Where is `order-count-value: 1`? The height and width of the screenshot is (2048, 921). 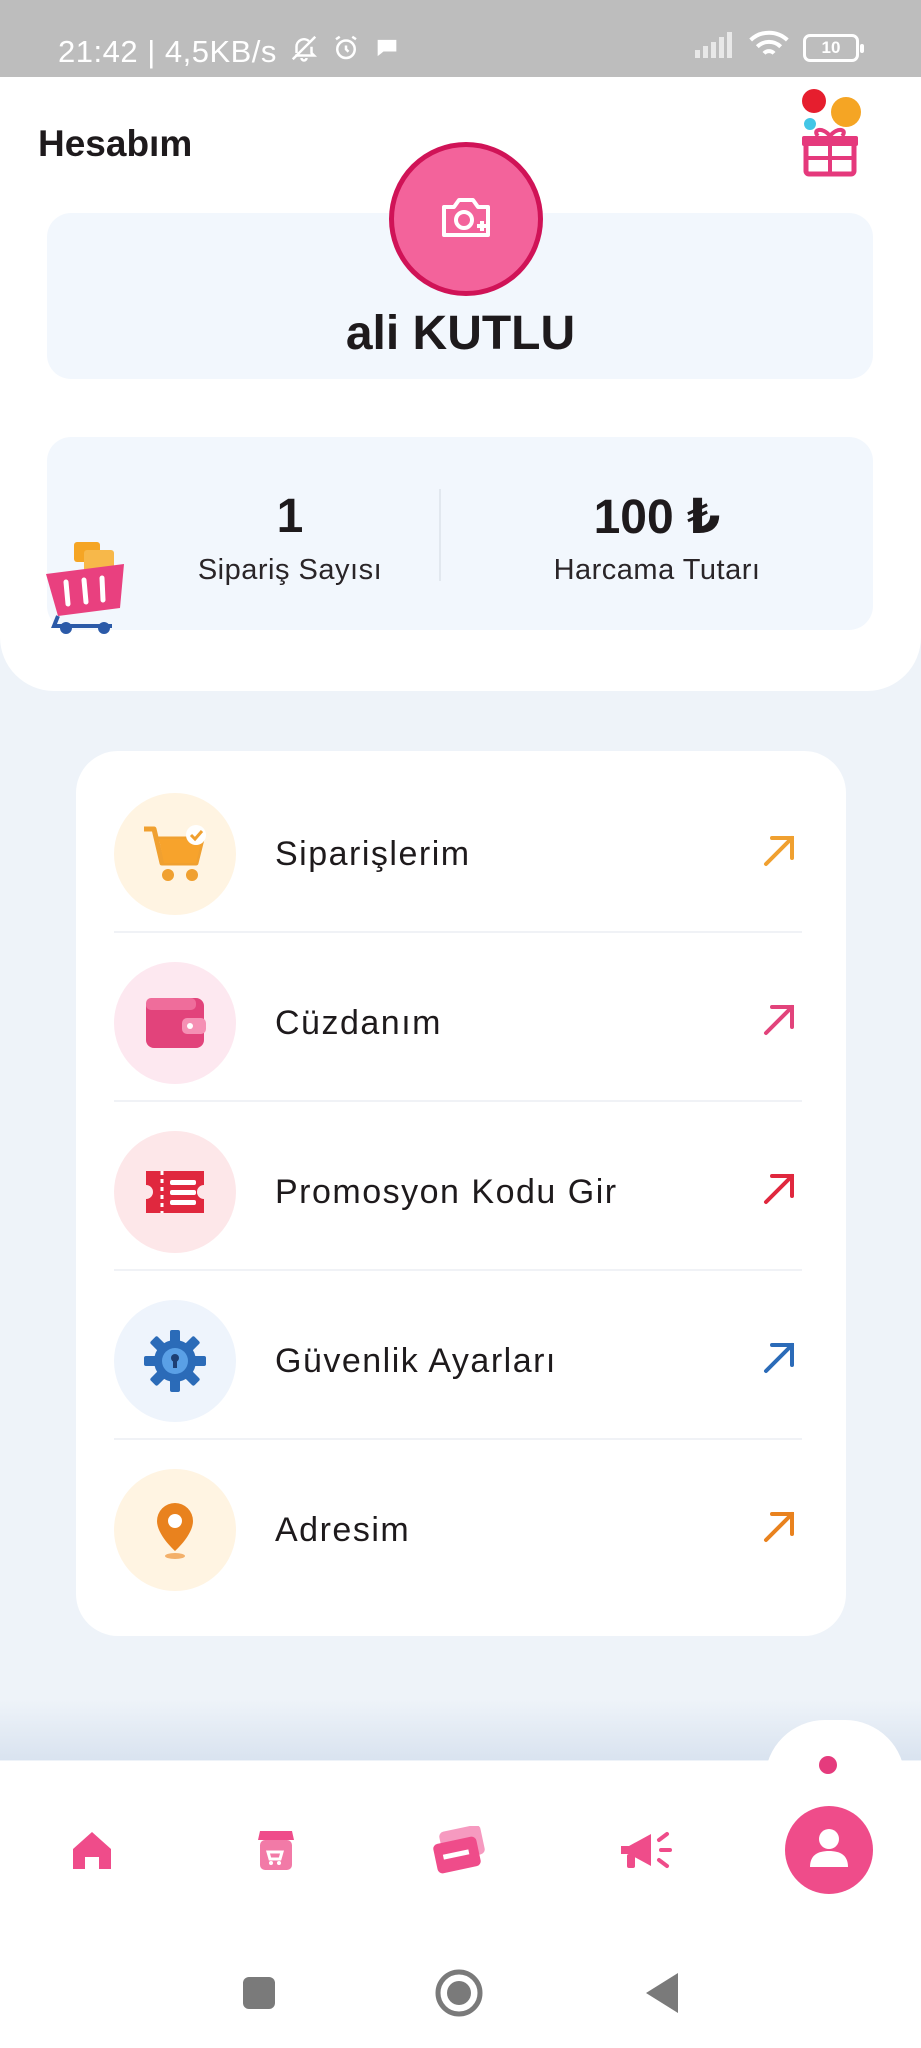
order-count-value: 1 is located at coordinates (290, 516).